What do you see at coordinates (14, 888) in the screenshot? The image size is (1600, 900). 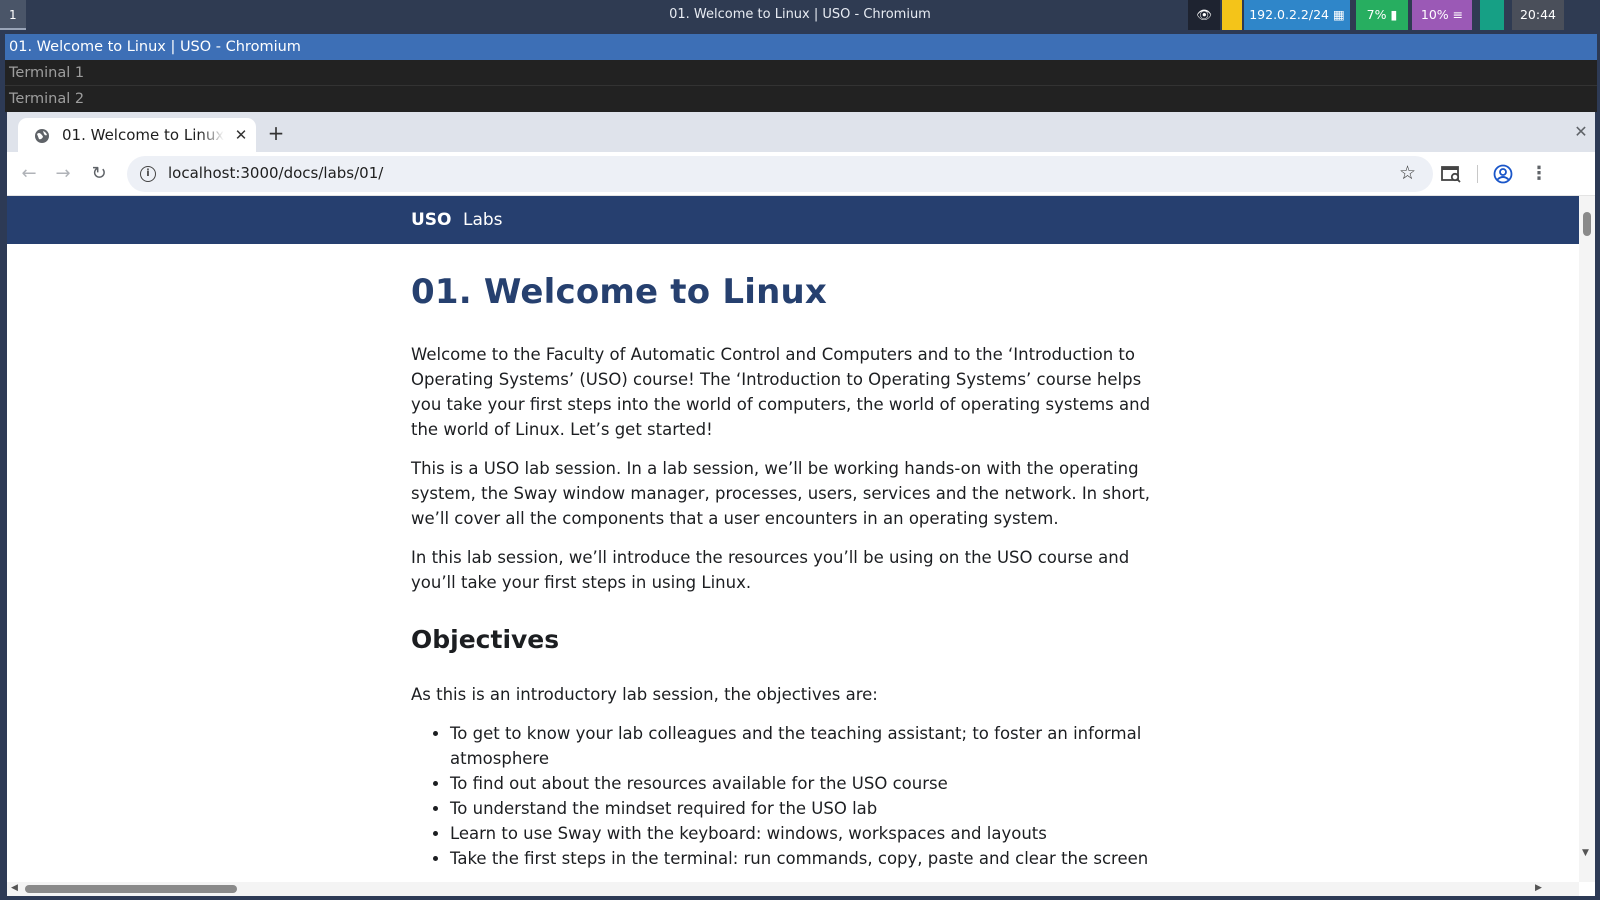 I see `scroll-left-arrow-icon: ◀` at bounding box center [14, 888].